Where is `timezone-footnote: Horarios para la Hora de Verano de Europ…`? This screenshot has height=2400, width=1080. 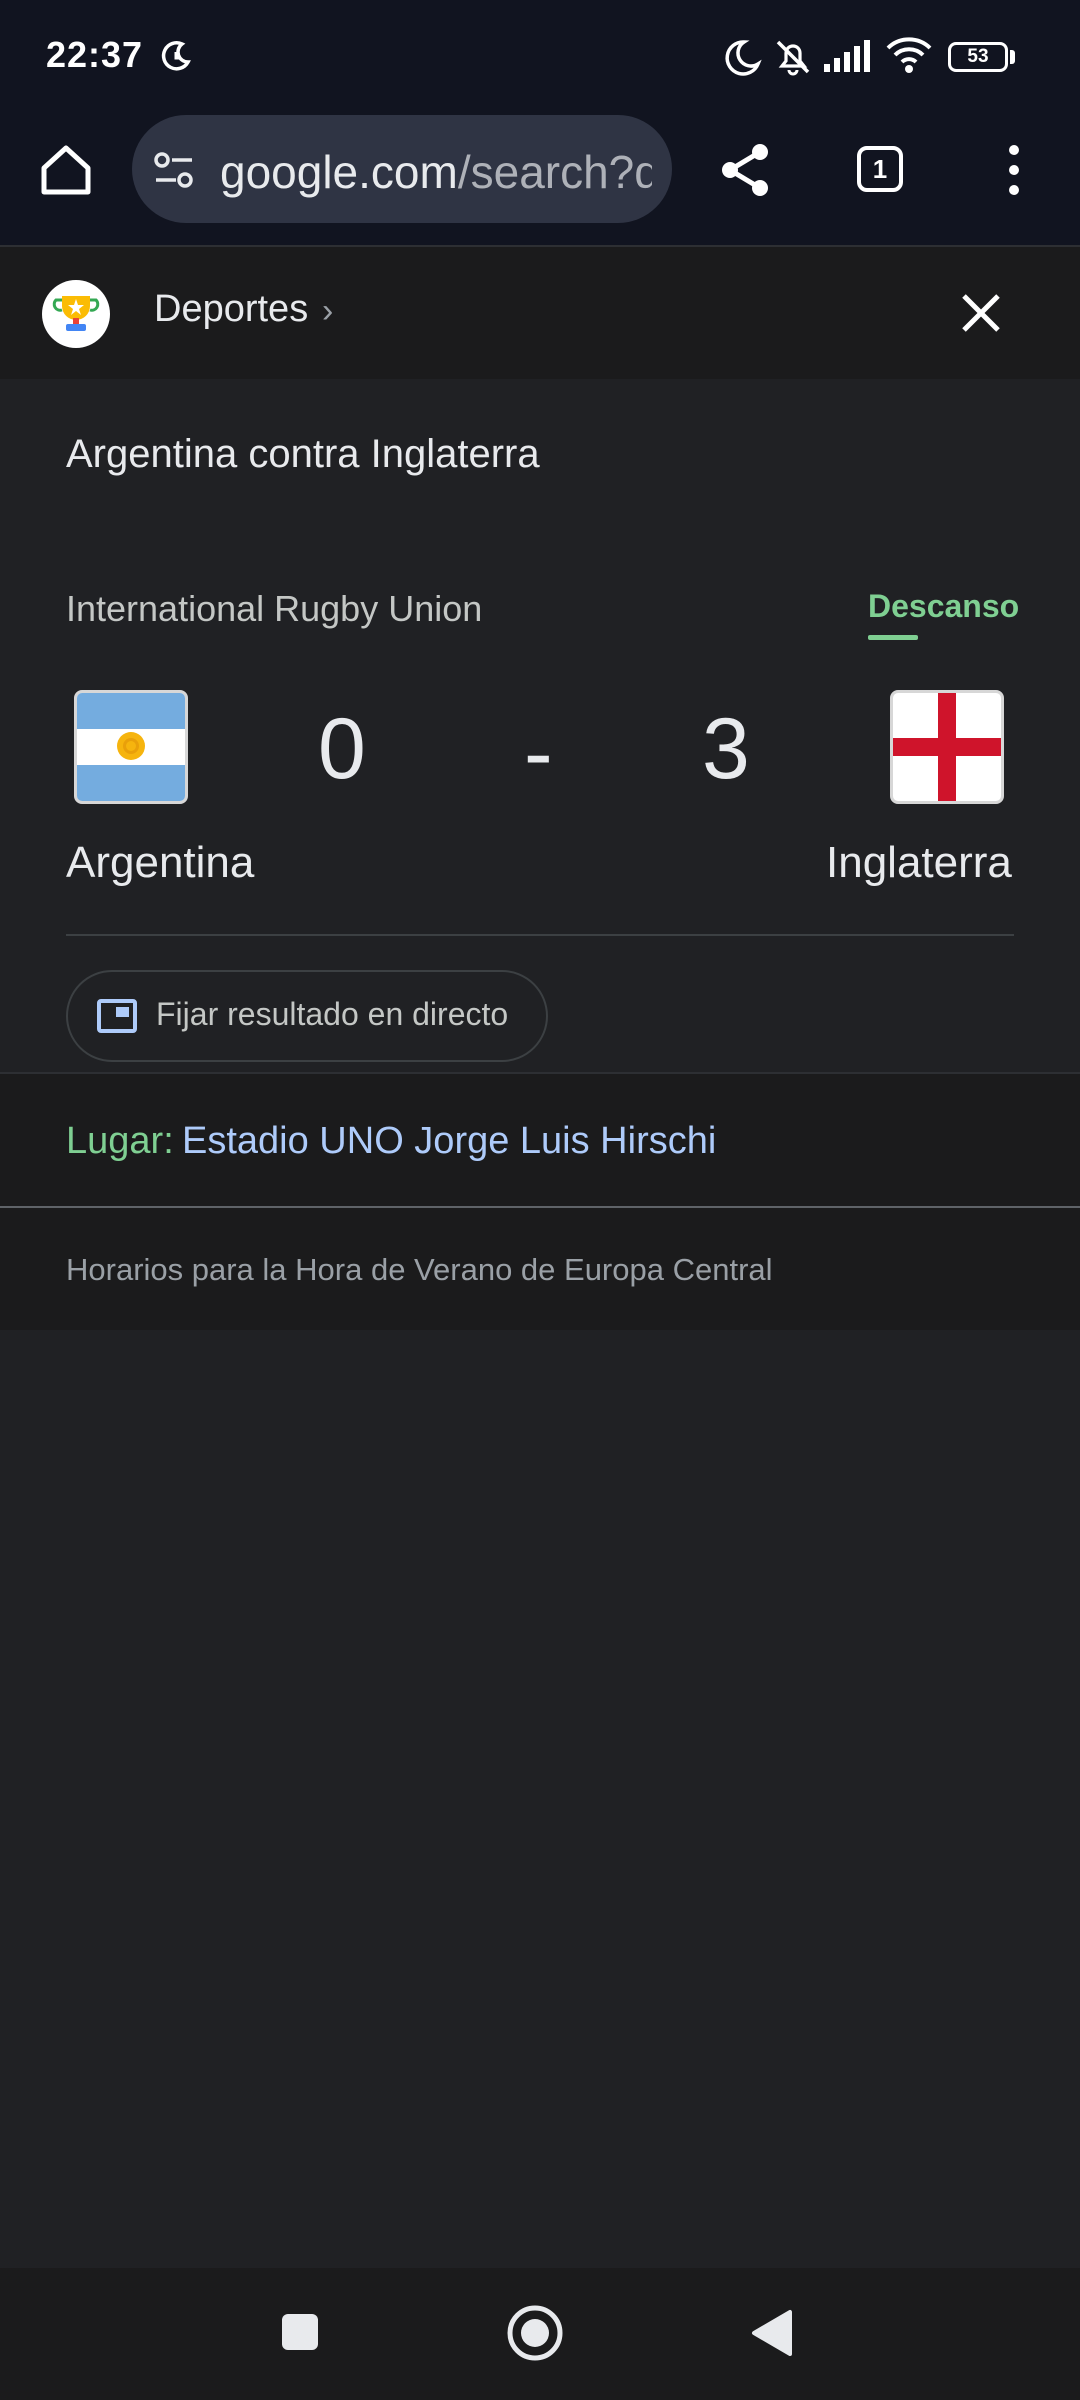 timezone-footnote: Horarios para la Hora de Verano de Europ… is located at coordinates (419, 1269).